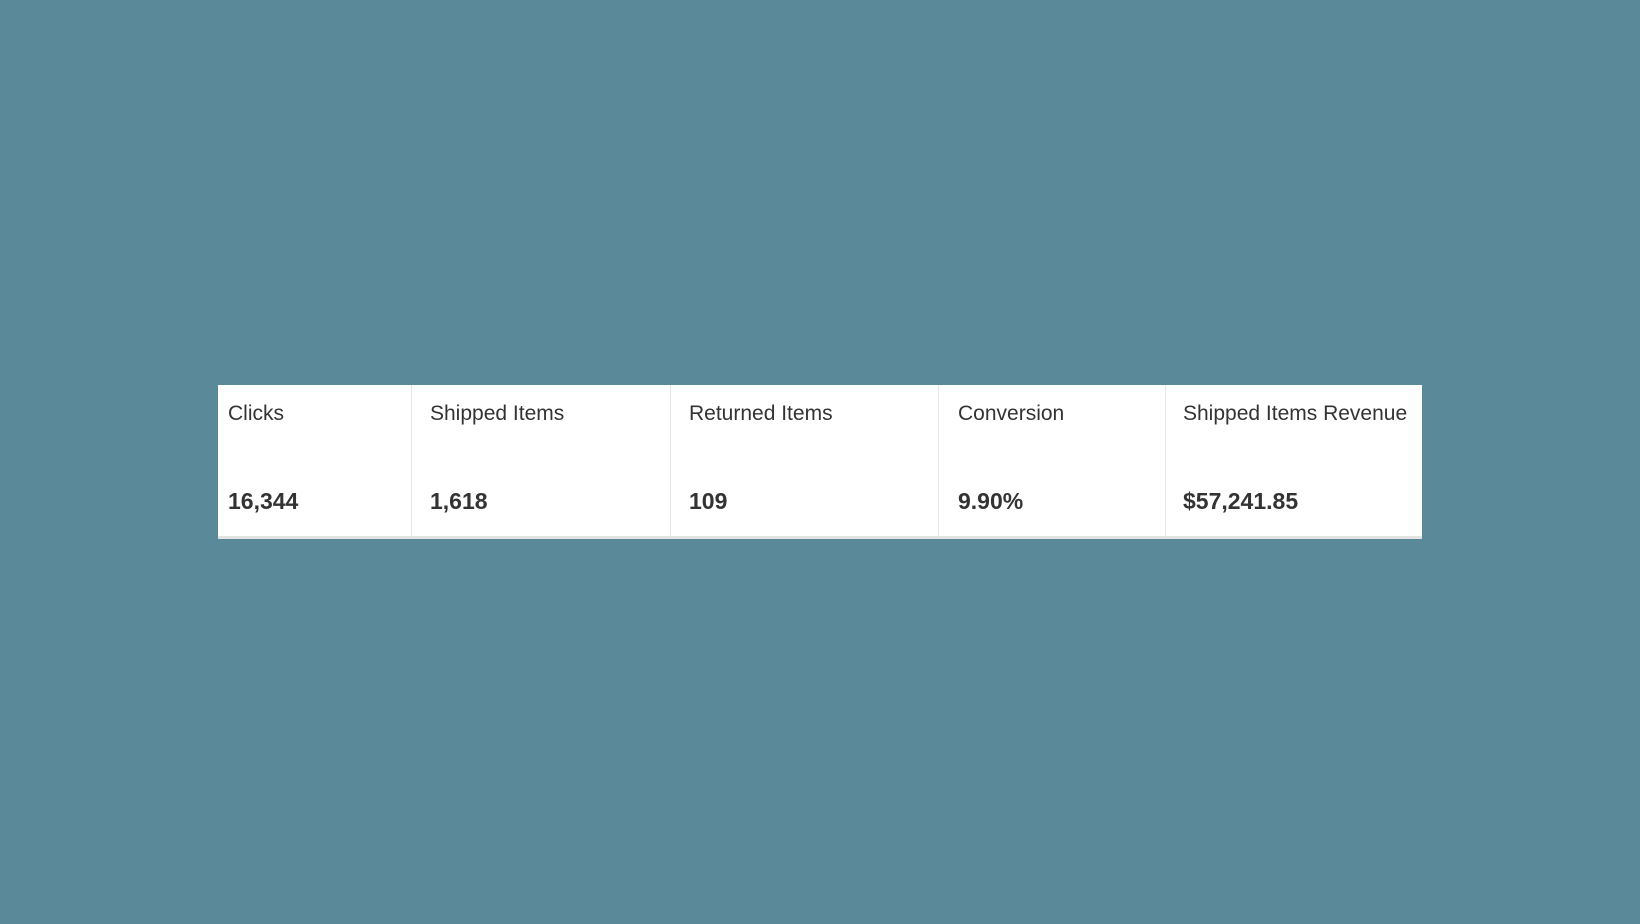 This screenshot has height=924, width=1640. I want to click on metric-conversion: Conversion 9.90%, so click(1051, 460).